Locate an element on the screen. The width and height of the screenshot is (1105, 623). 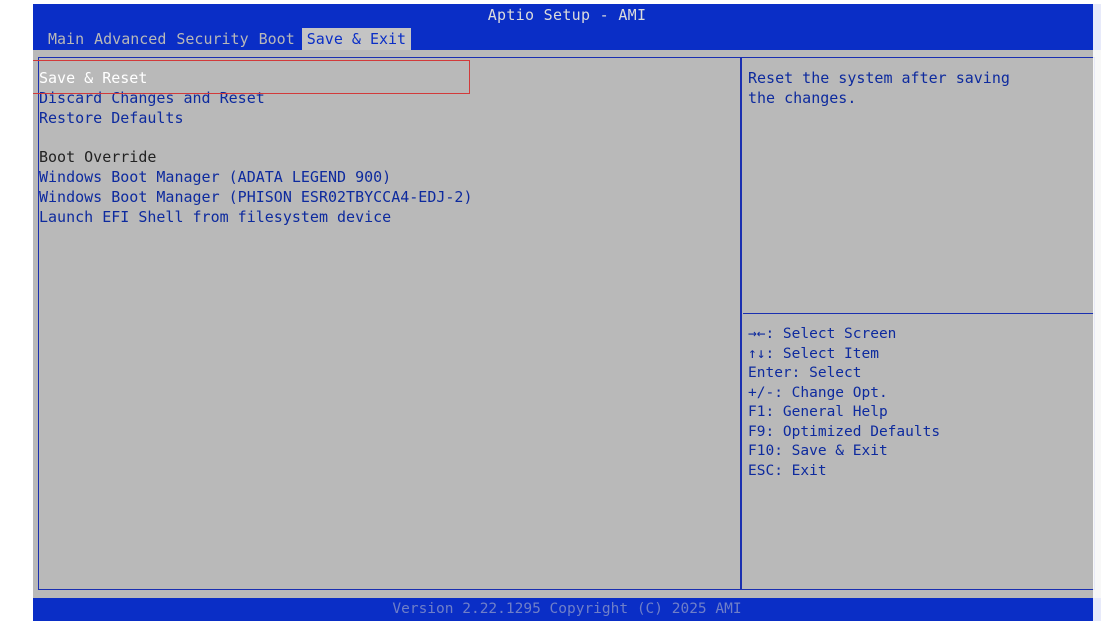
key-select-item: ↑↓: Select Item is located at coordinates (813, 353).